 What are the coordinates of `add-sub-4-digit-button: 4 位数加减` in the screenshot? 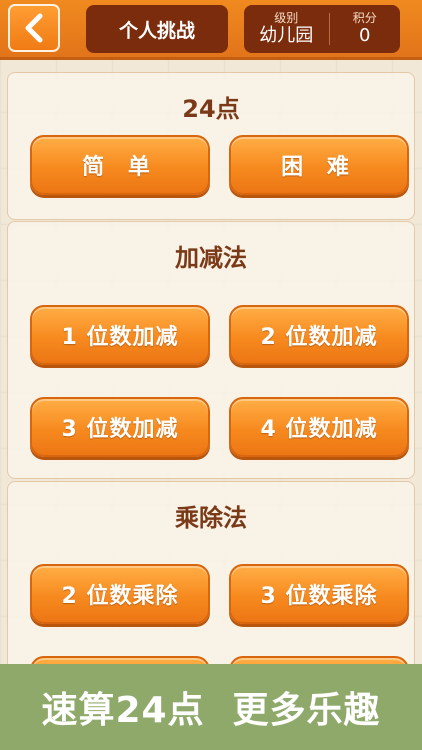 It's located at (319, 427).